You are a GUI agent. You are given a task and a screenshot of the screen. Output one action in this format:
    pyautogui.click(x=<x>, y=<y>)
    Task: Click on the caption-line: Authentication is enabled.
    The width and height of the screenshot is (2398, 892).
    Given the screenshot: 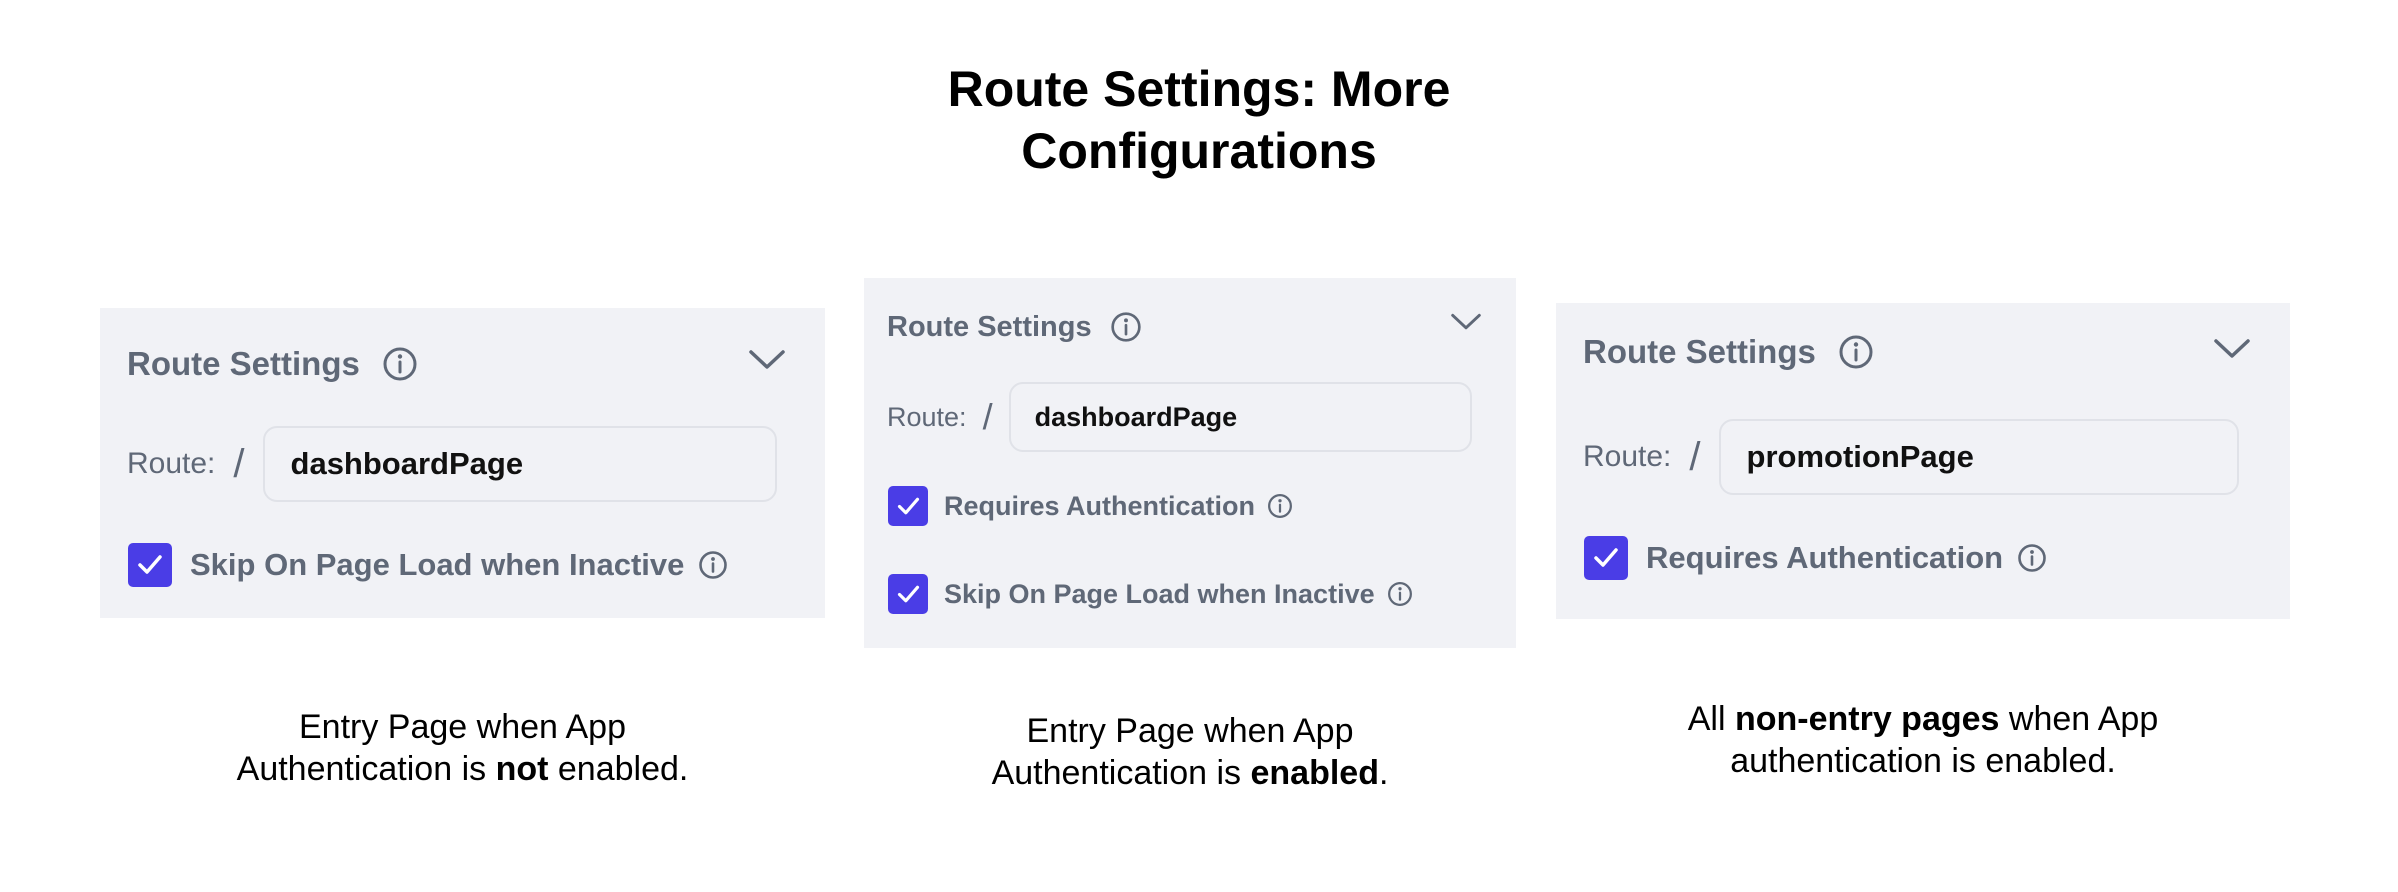 What is the action you would take?
    pyautogui.click(x=1190, y=773)
    